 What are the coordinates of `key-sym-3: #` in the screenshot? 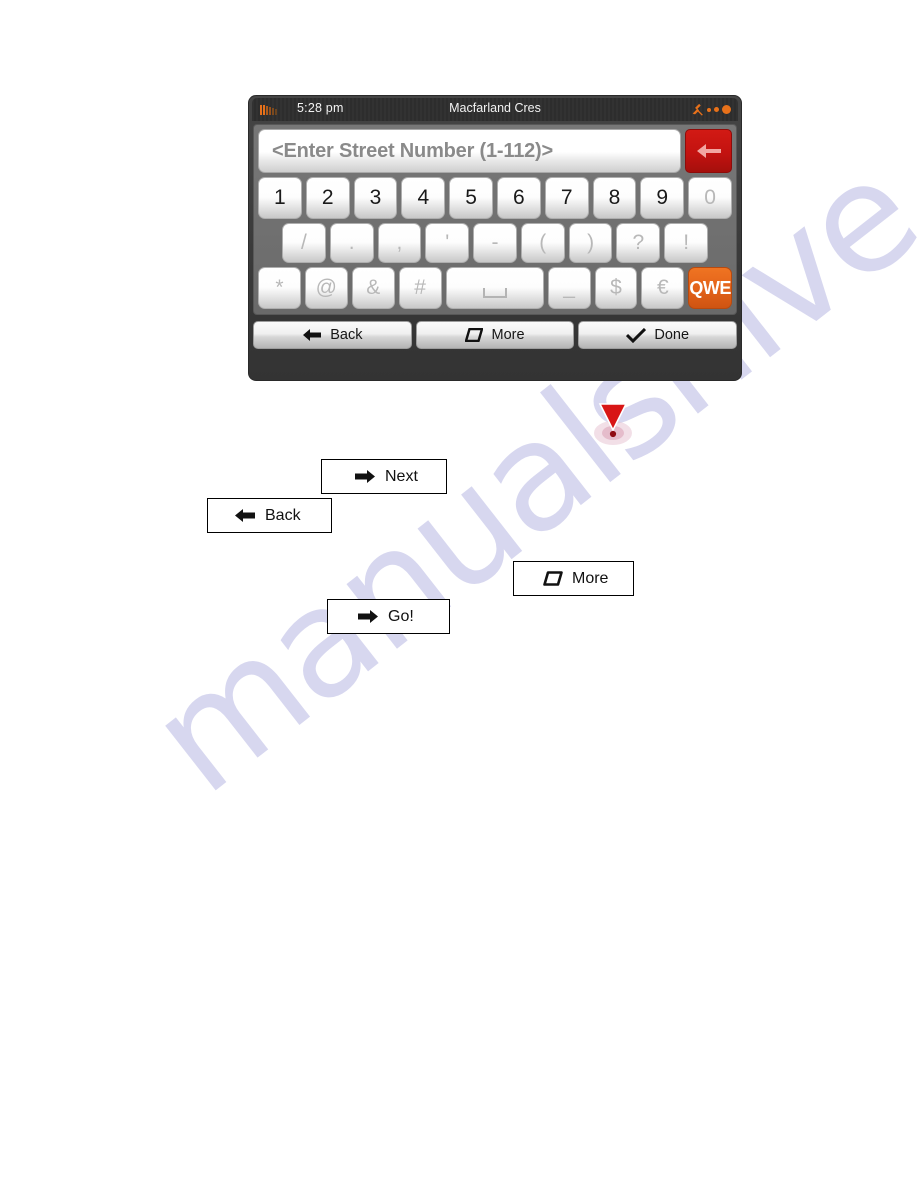 It's located at (420, 288).